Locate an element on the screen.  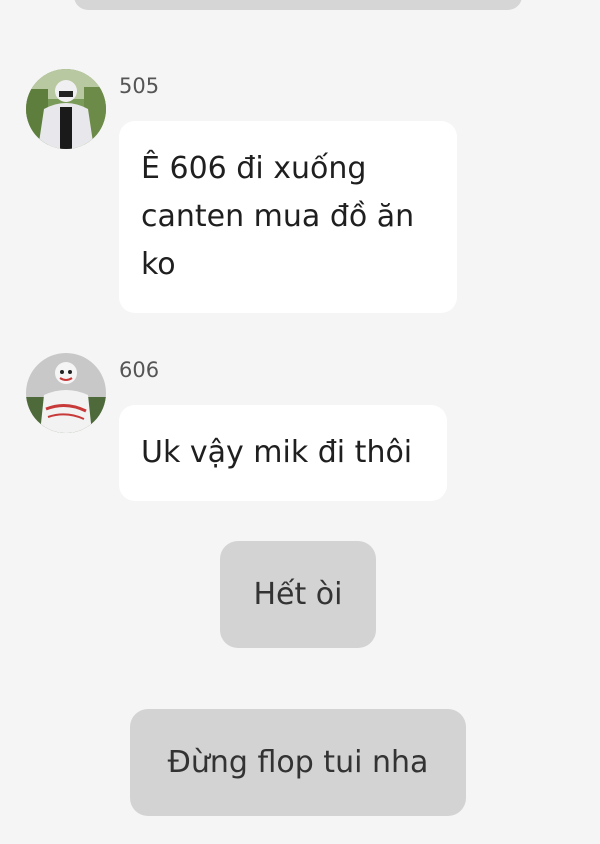
choice-button: Hết òi is located at coordinates (298, 594).